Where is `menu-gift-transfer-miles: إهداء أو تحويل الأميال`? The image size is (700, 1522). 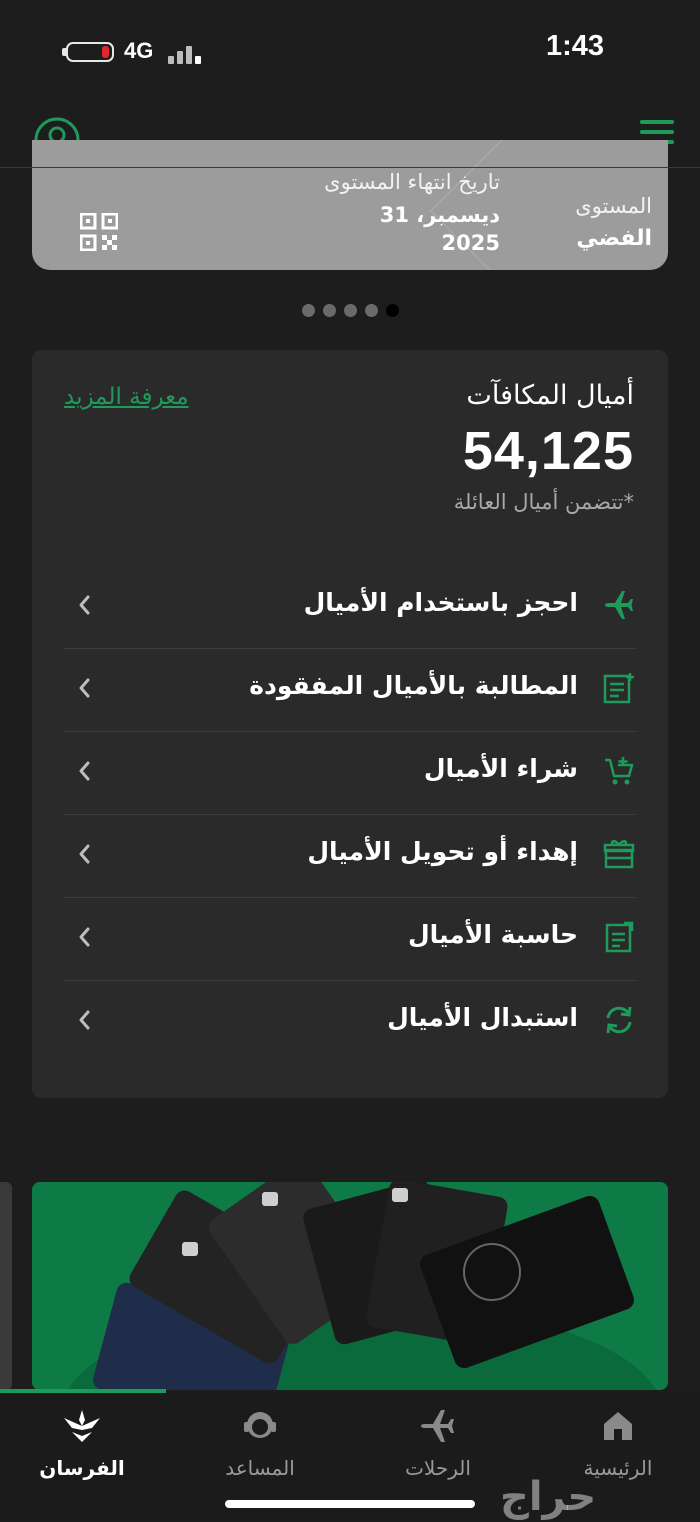
menu-gift-transfer-miles: إهداء أو تحويل الأميال is located at coordinates (350, 856).